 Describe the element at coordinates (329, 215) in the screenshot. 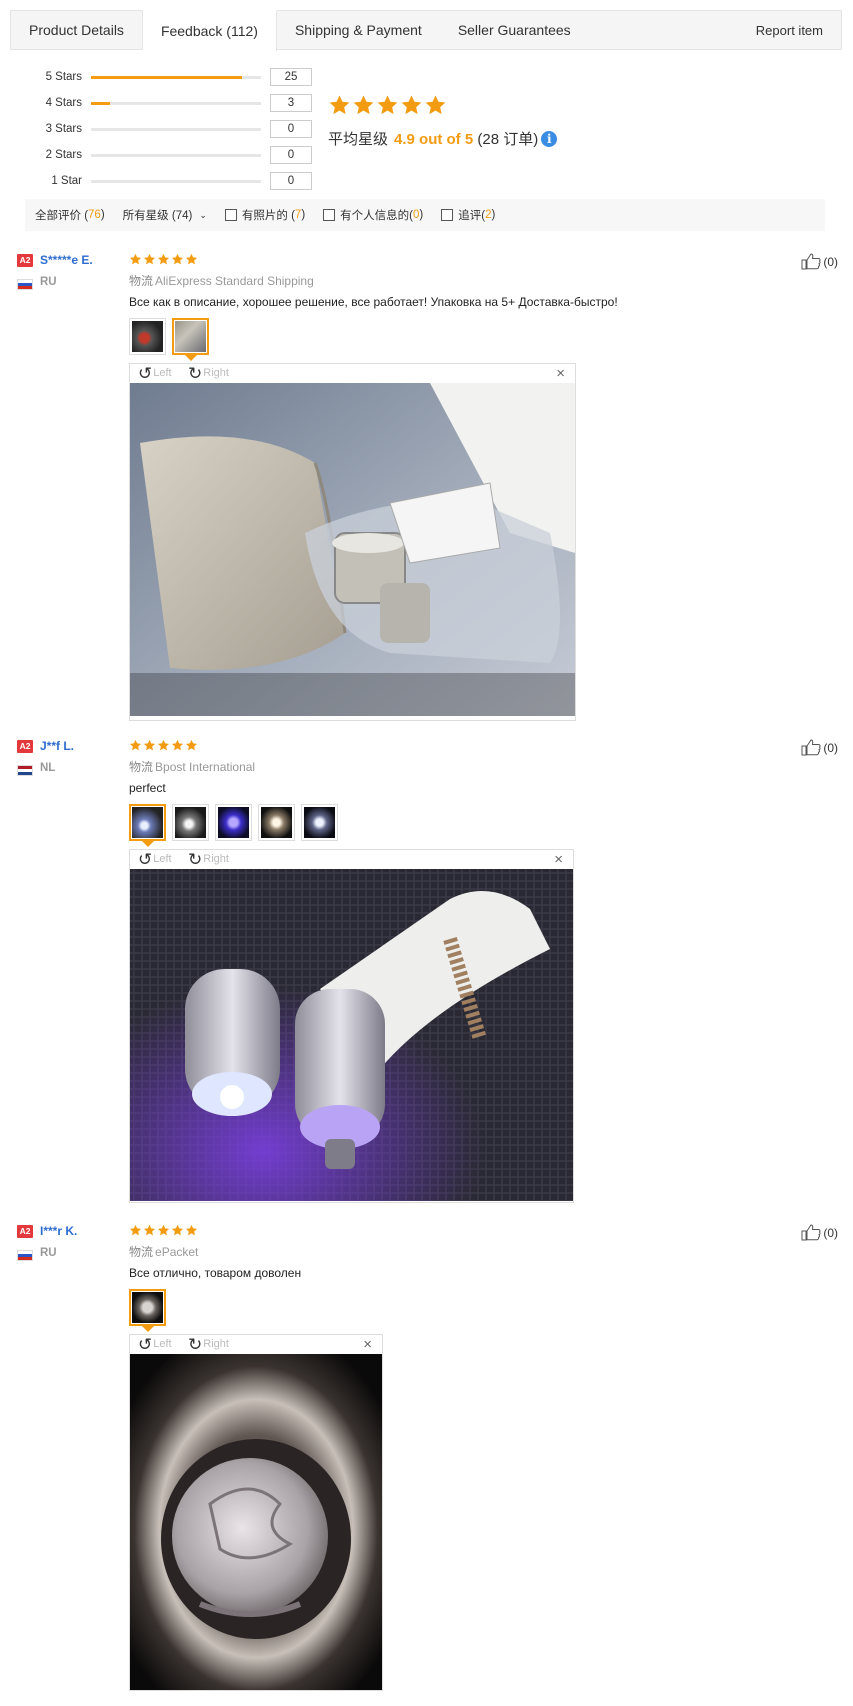

I see `personal-info-checkbox` at that location.